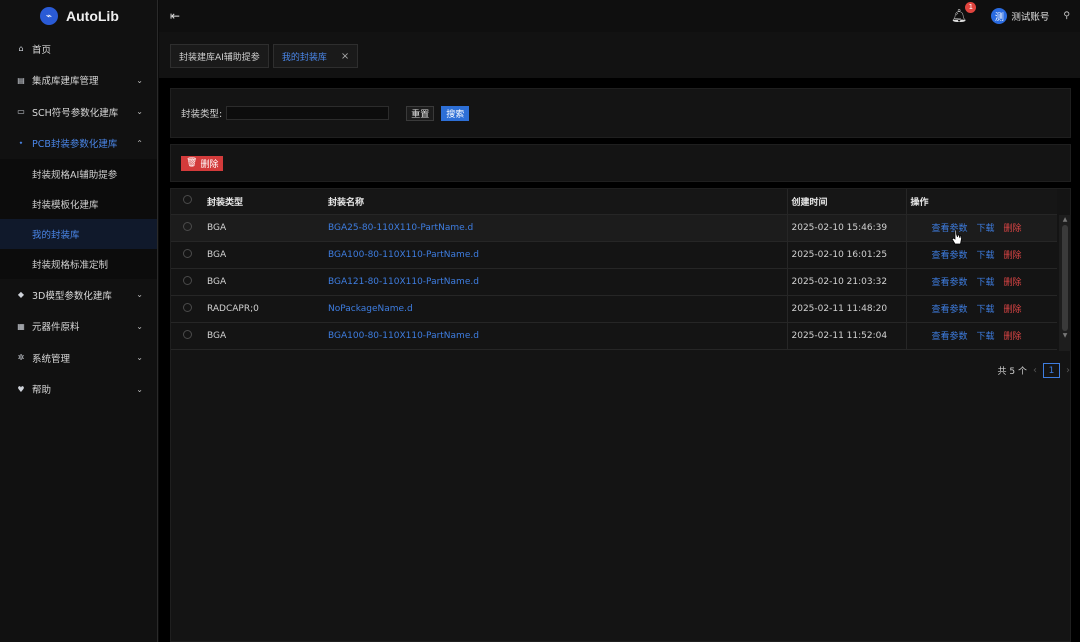 This screenshot has width=1080, height=642. I want to click on app-logo: ⌁ AutoLib, so click(78, 16).